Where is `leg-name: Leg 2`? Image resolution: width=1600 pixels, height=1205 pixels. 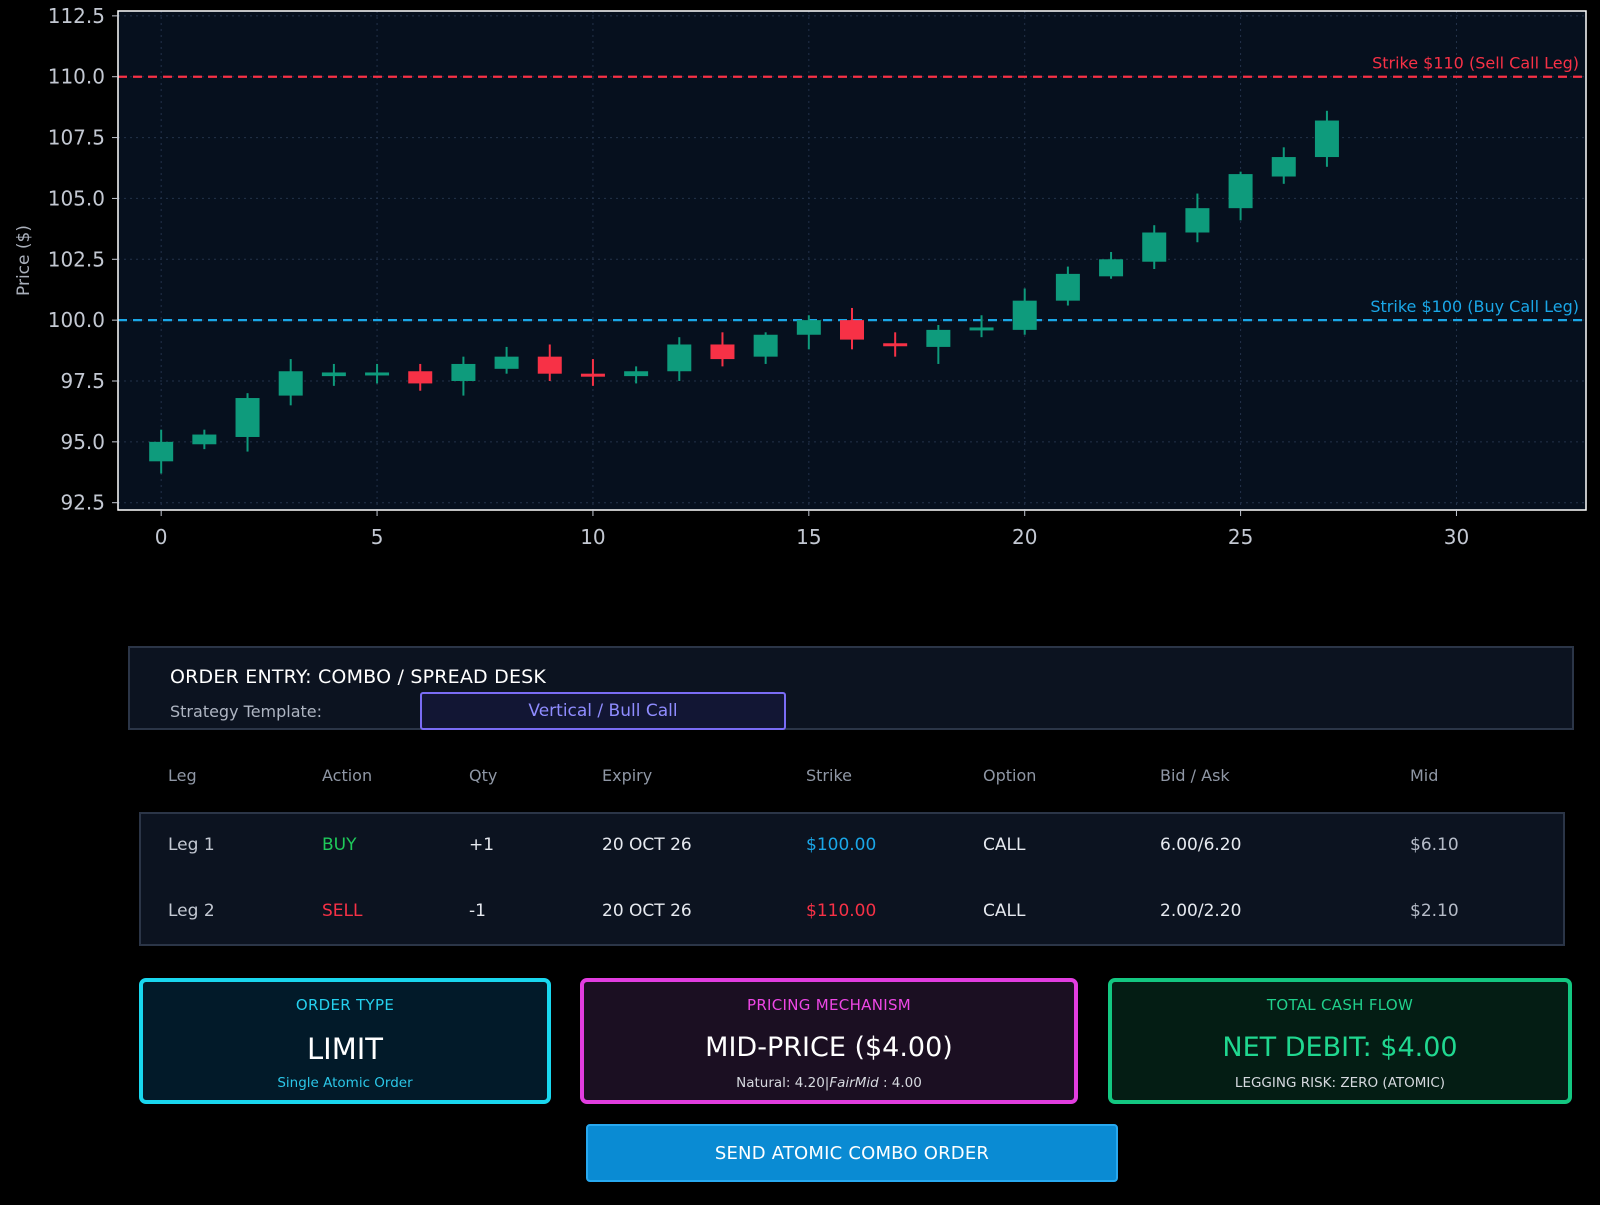
leg-name: Leg 2 is located at coordinates (191, 911).